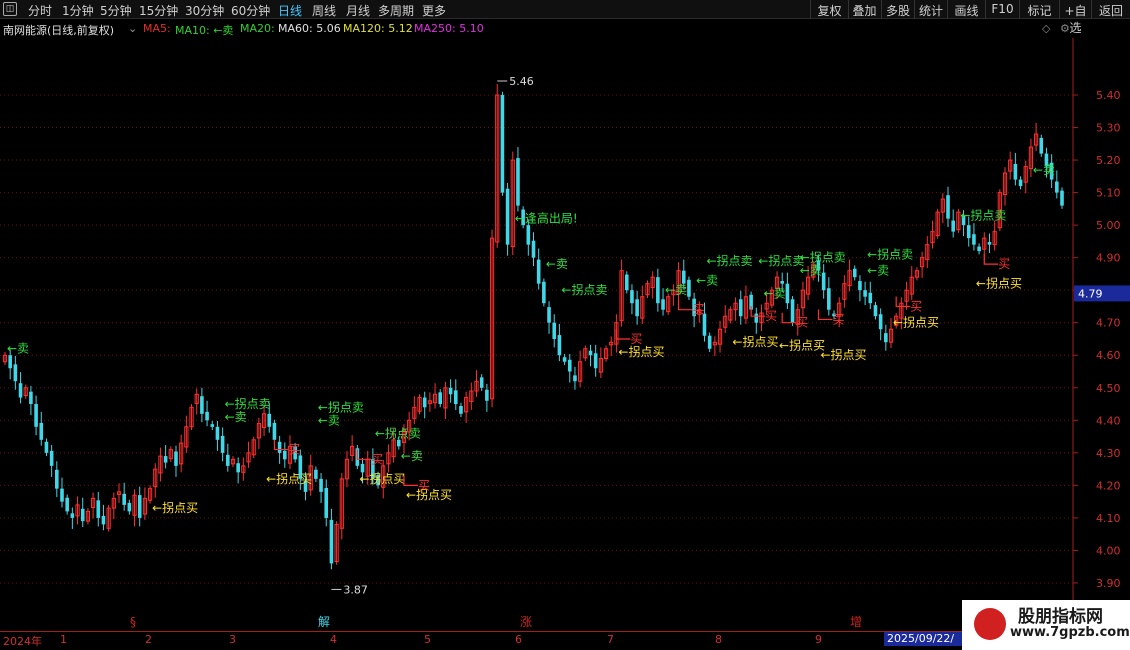 Image resolution: width=1130 pixels, height=650 pixels. Describe the element at coordinates (930, 9) in the screenshot. I see `toolbar-button-3: 统计` at that location.